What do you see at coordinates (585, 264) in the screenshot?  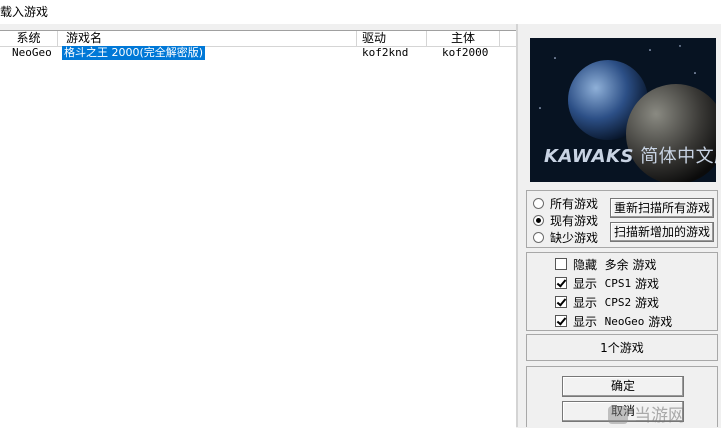 I see `option-label-a: 隐藏` at bounding box center [585, 264].